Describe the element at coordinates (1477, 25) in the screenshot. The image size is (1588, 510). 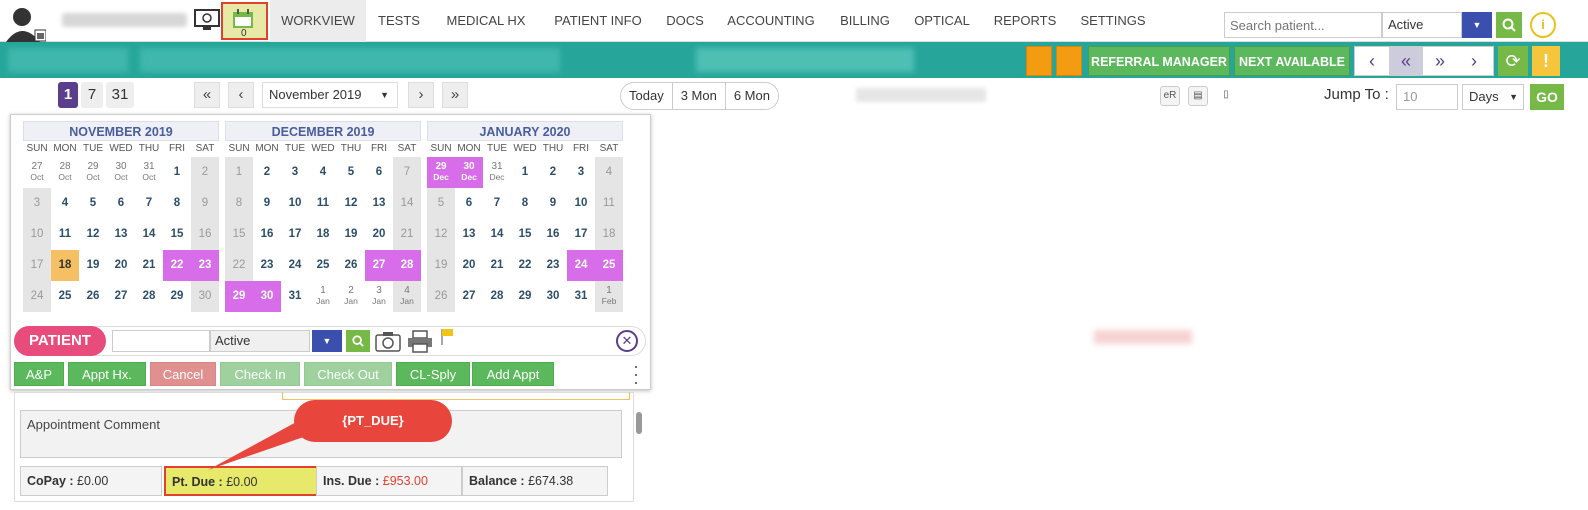
I see `status-dropdown-button: ▼` at that location.